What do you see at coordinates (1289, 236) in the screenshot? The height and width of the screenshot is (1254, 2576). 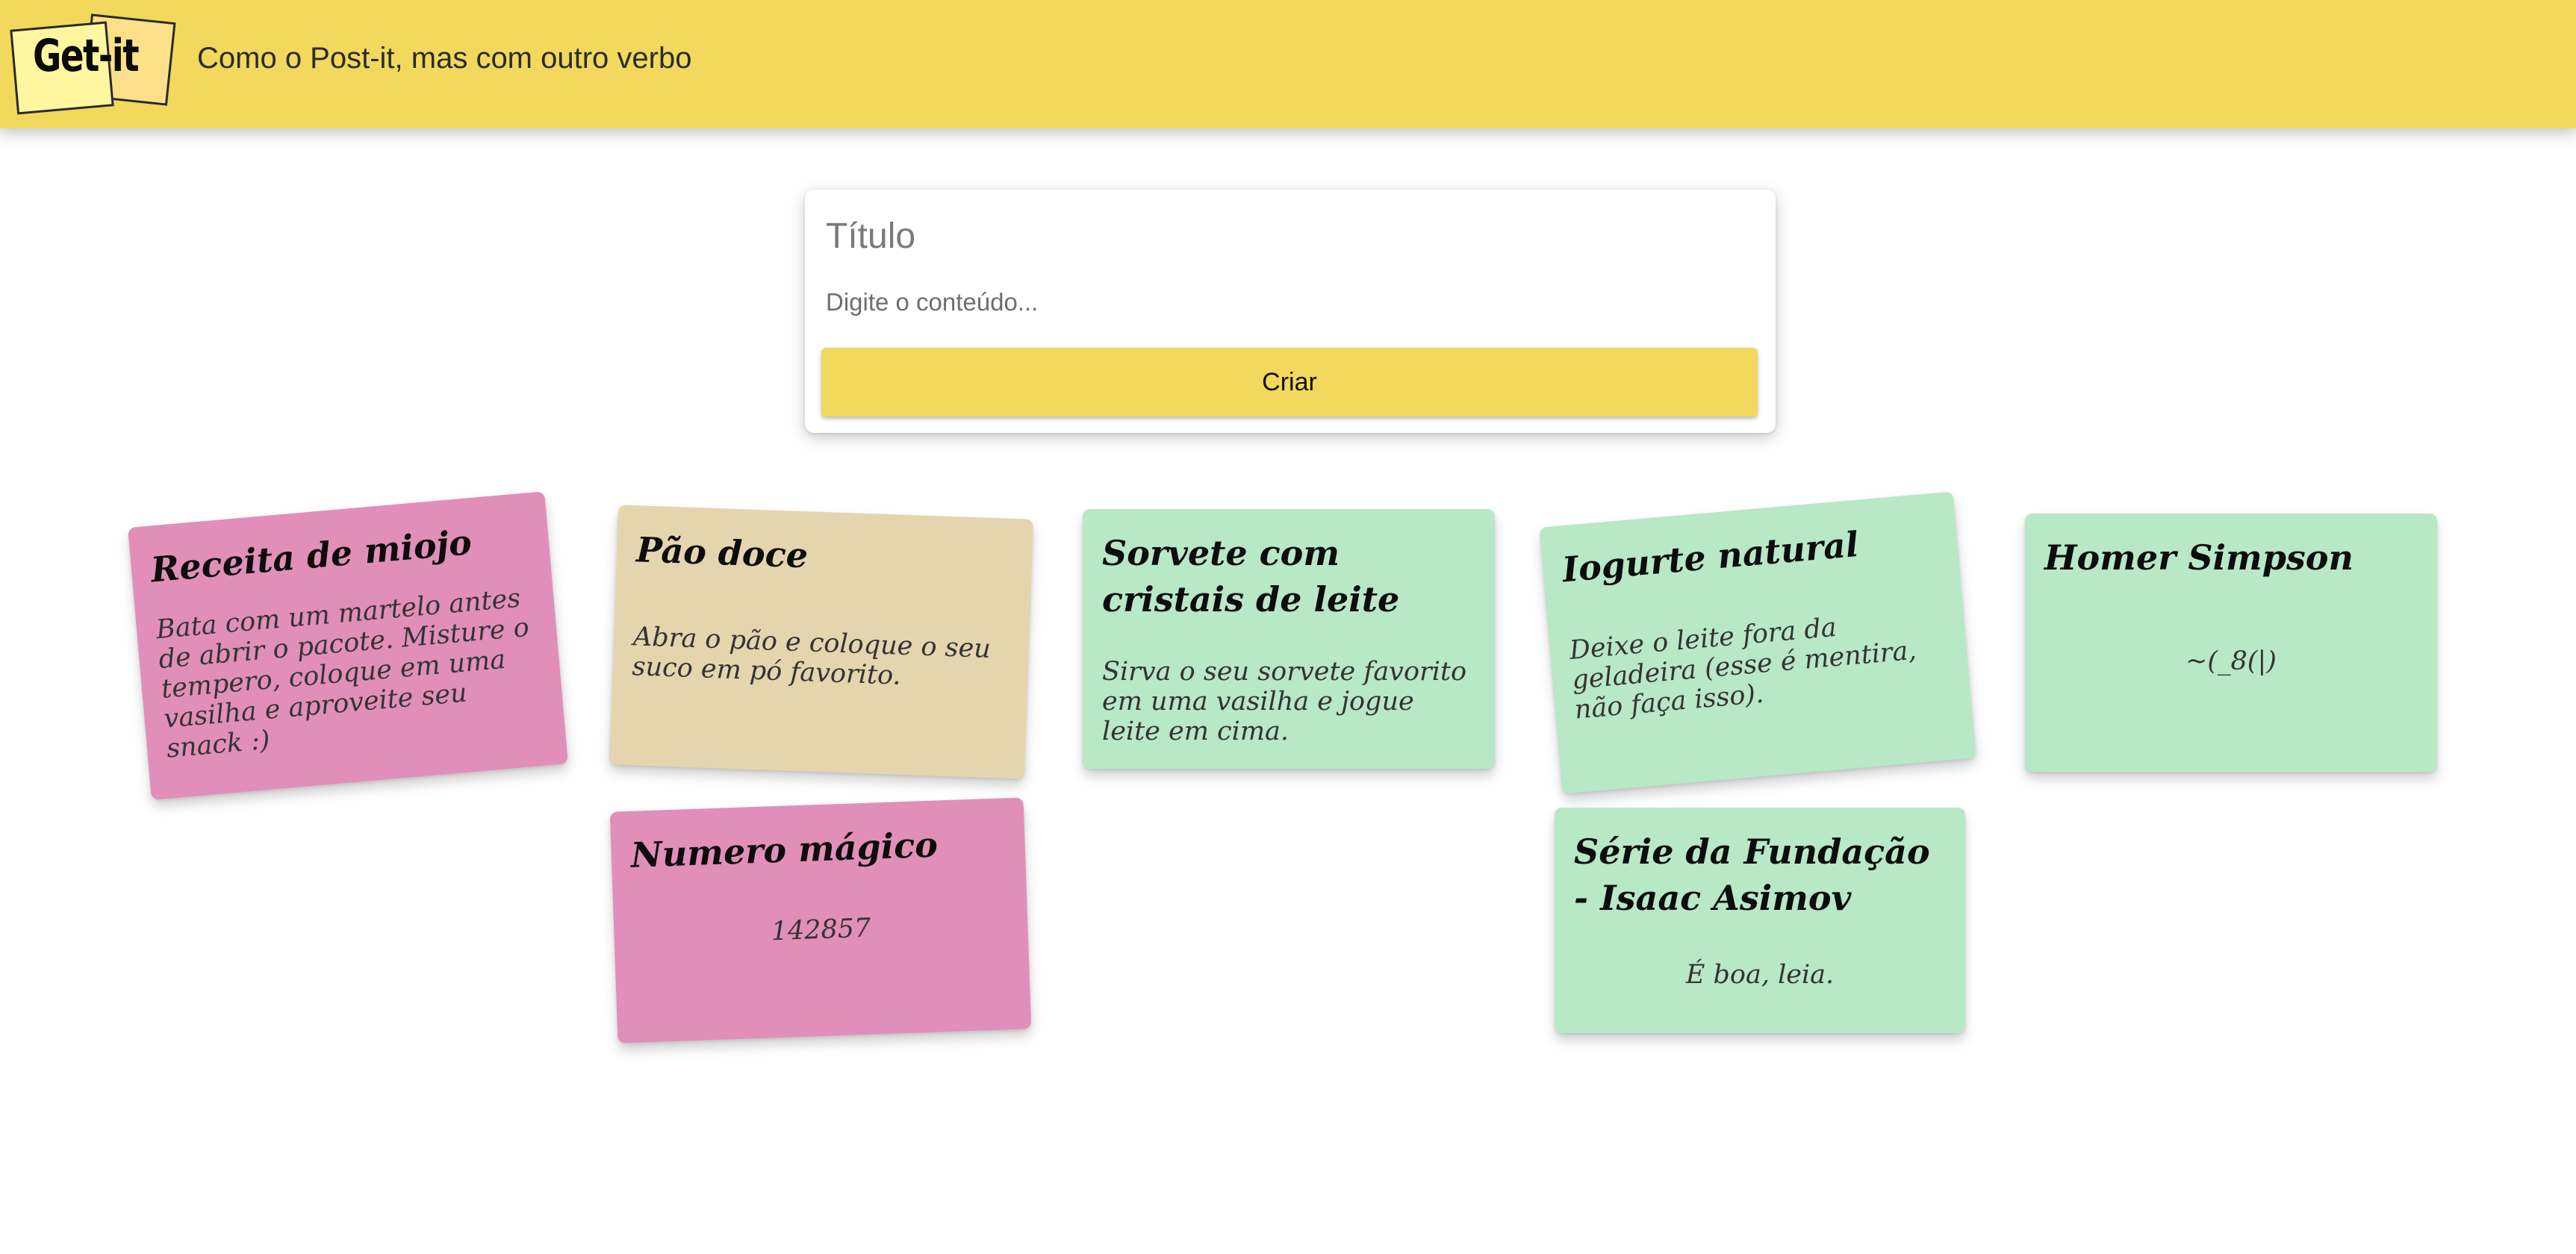 I see `note-title-input` at bounding box center [1289, 236].